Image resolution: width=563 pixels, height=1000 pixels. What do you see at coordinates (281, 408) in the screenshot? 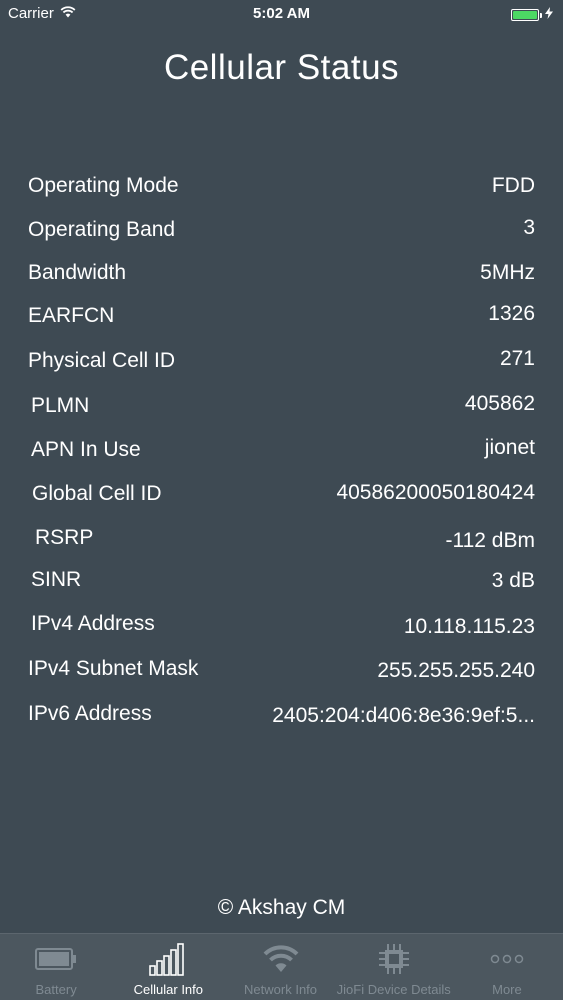
I see `row-plmn: PLMN 405862` at bounding box center [281, 408].